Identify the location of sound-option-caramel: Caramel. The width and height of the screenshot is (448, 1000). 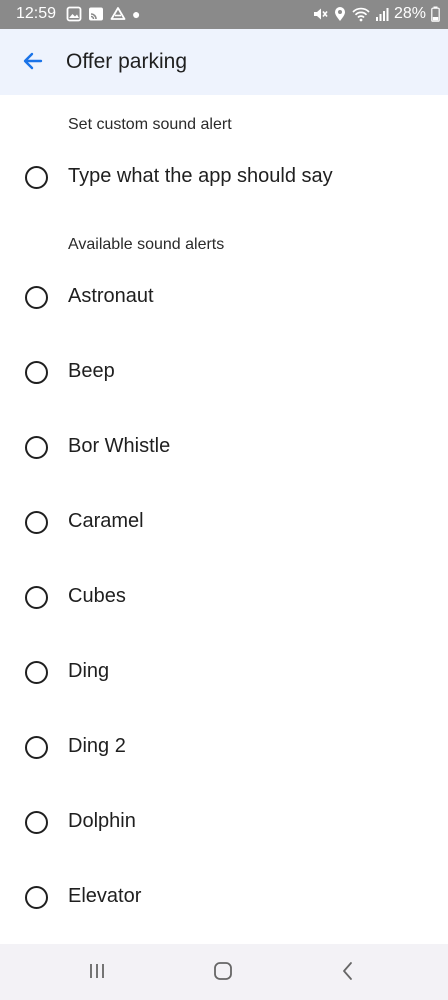
(224, 522).